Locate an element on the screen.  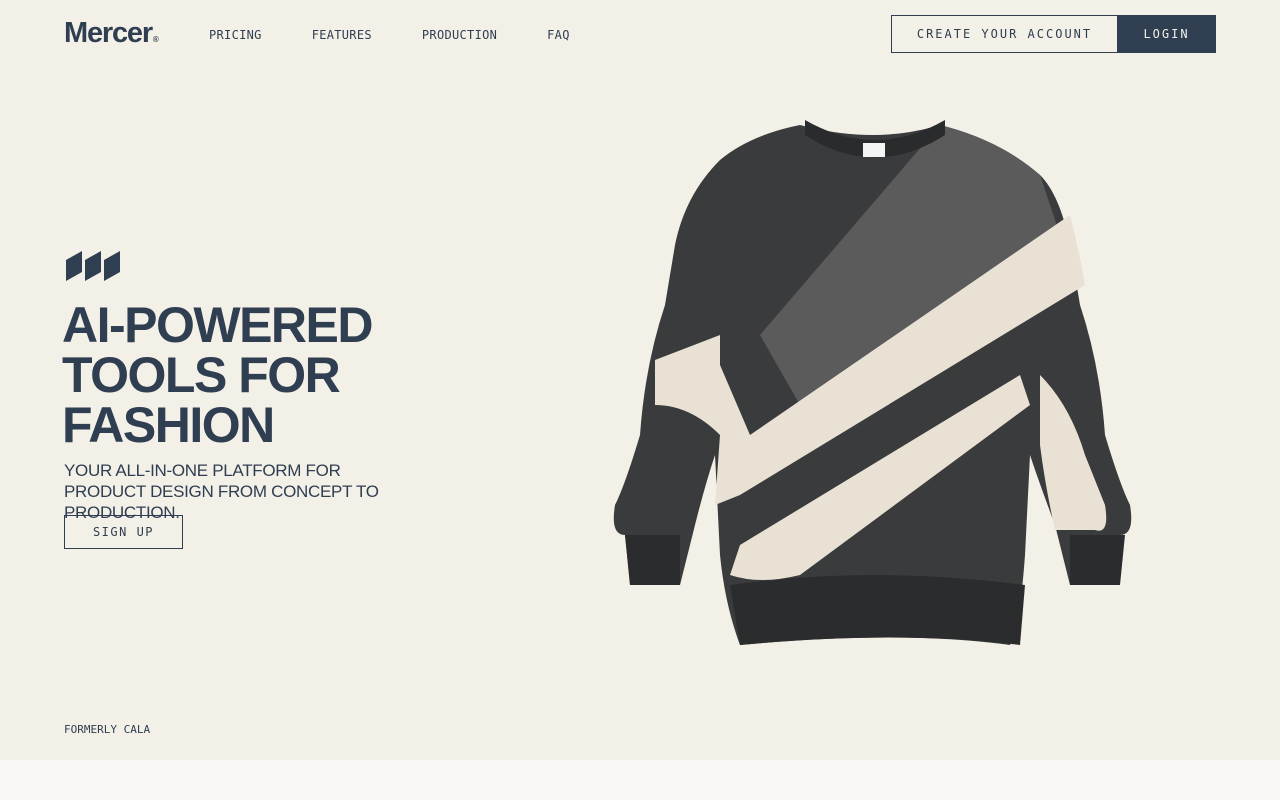
hero-title: AI-POWERED TOOLS FOR FASHION is located at coordinates (292, 375).